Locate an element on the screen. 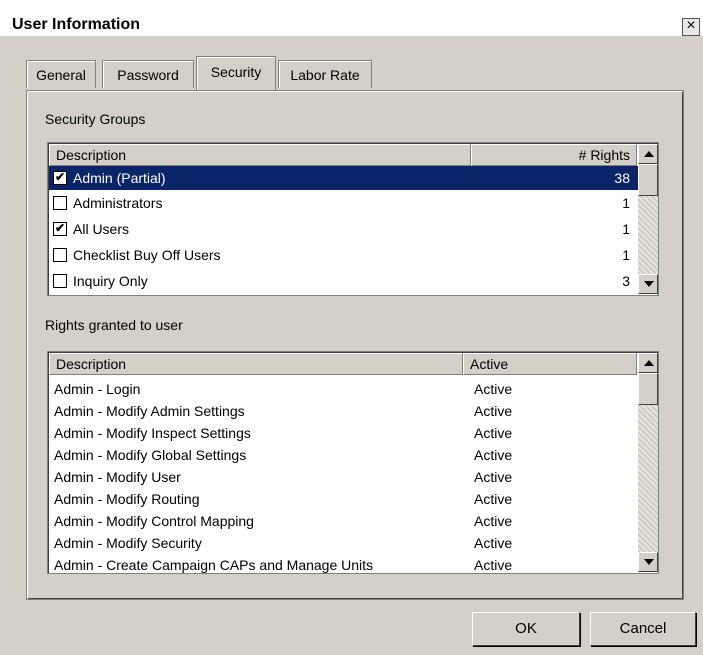 Image resolution: width=703 pixels, height=655 pixels. list-item: ✔ All Users 1 is located at coordinates (343, 229).